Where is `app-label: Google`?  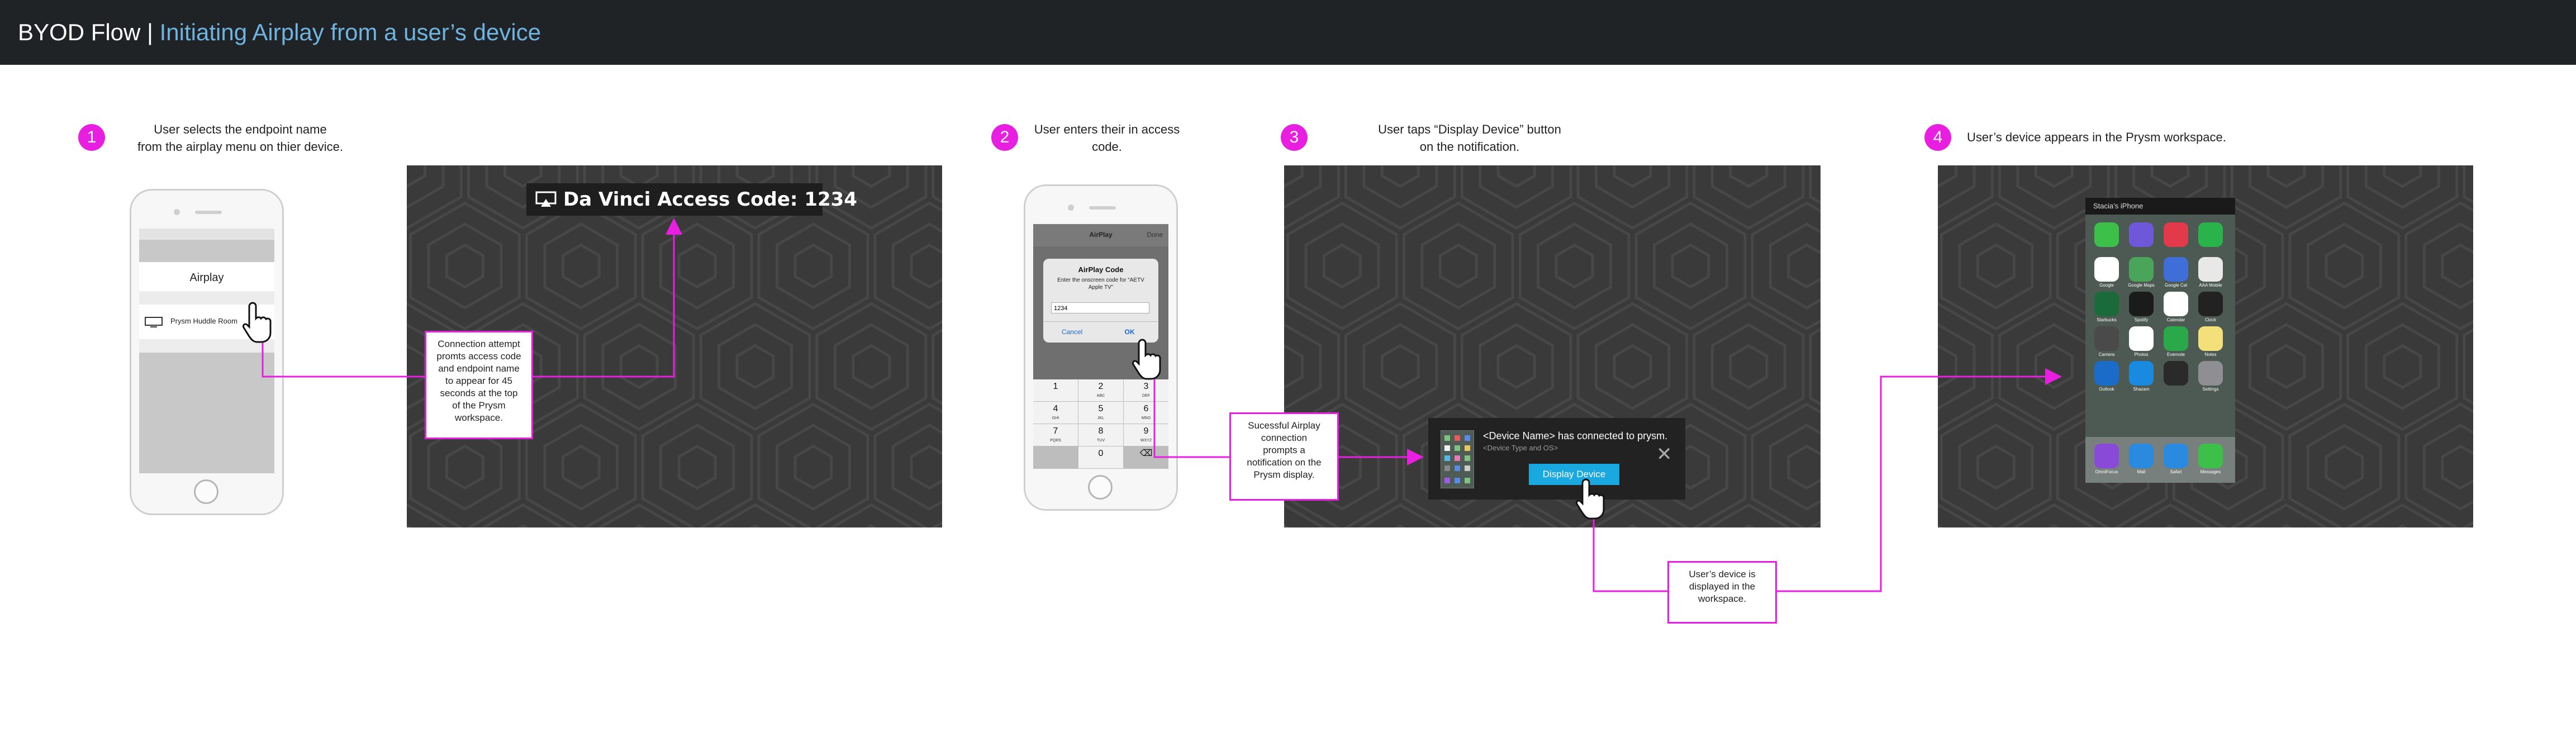
app-label: Google is located at coordinates (2106, 285).